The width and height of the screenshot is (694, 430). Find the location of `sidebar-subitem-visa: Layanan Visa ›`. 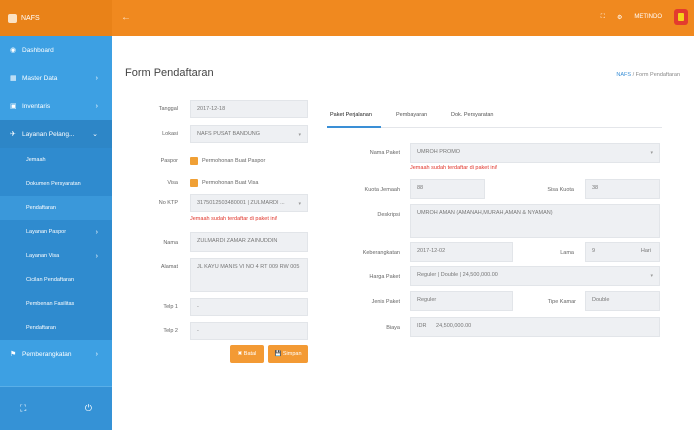

sidebar-subitem-visa: Layanan Visa › is located at coordinates (56, 256).